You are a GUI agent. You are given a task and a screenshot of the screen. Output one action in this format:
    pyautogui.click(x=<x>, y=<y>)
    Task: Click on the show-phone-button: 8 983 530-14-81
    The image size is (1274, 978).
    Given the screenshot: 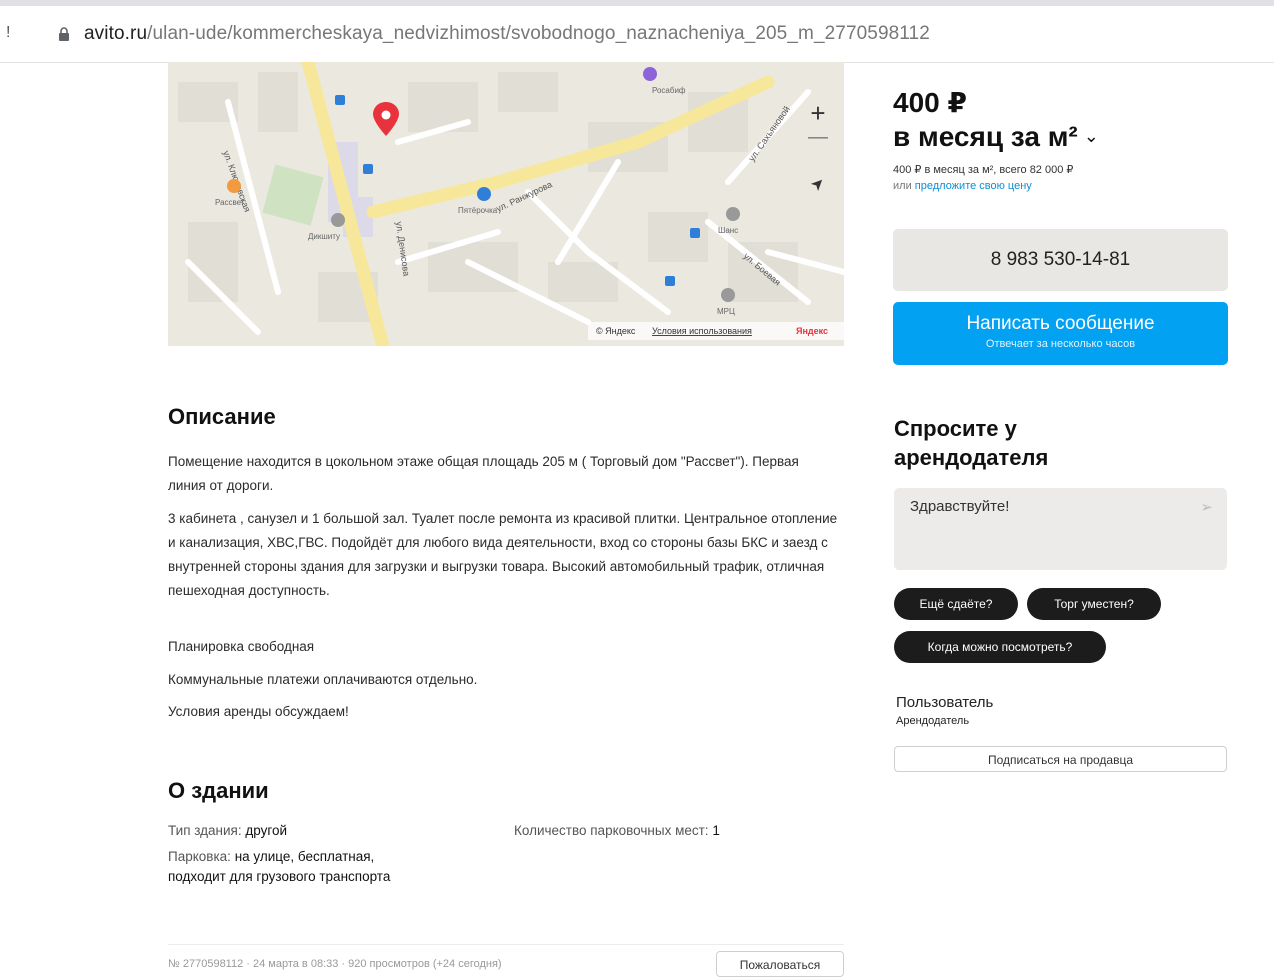 What is the action you would take?
    pyautogui.click(x=1060, y=260)
    